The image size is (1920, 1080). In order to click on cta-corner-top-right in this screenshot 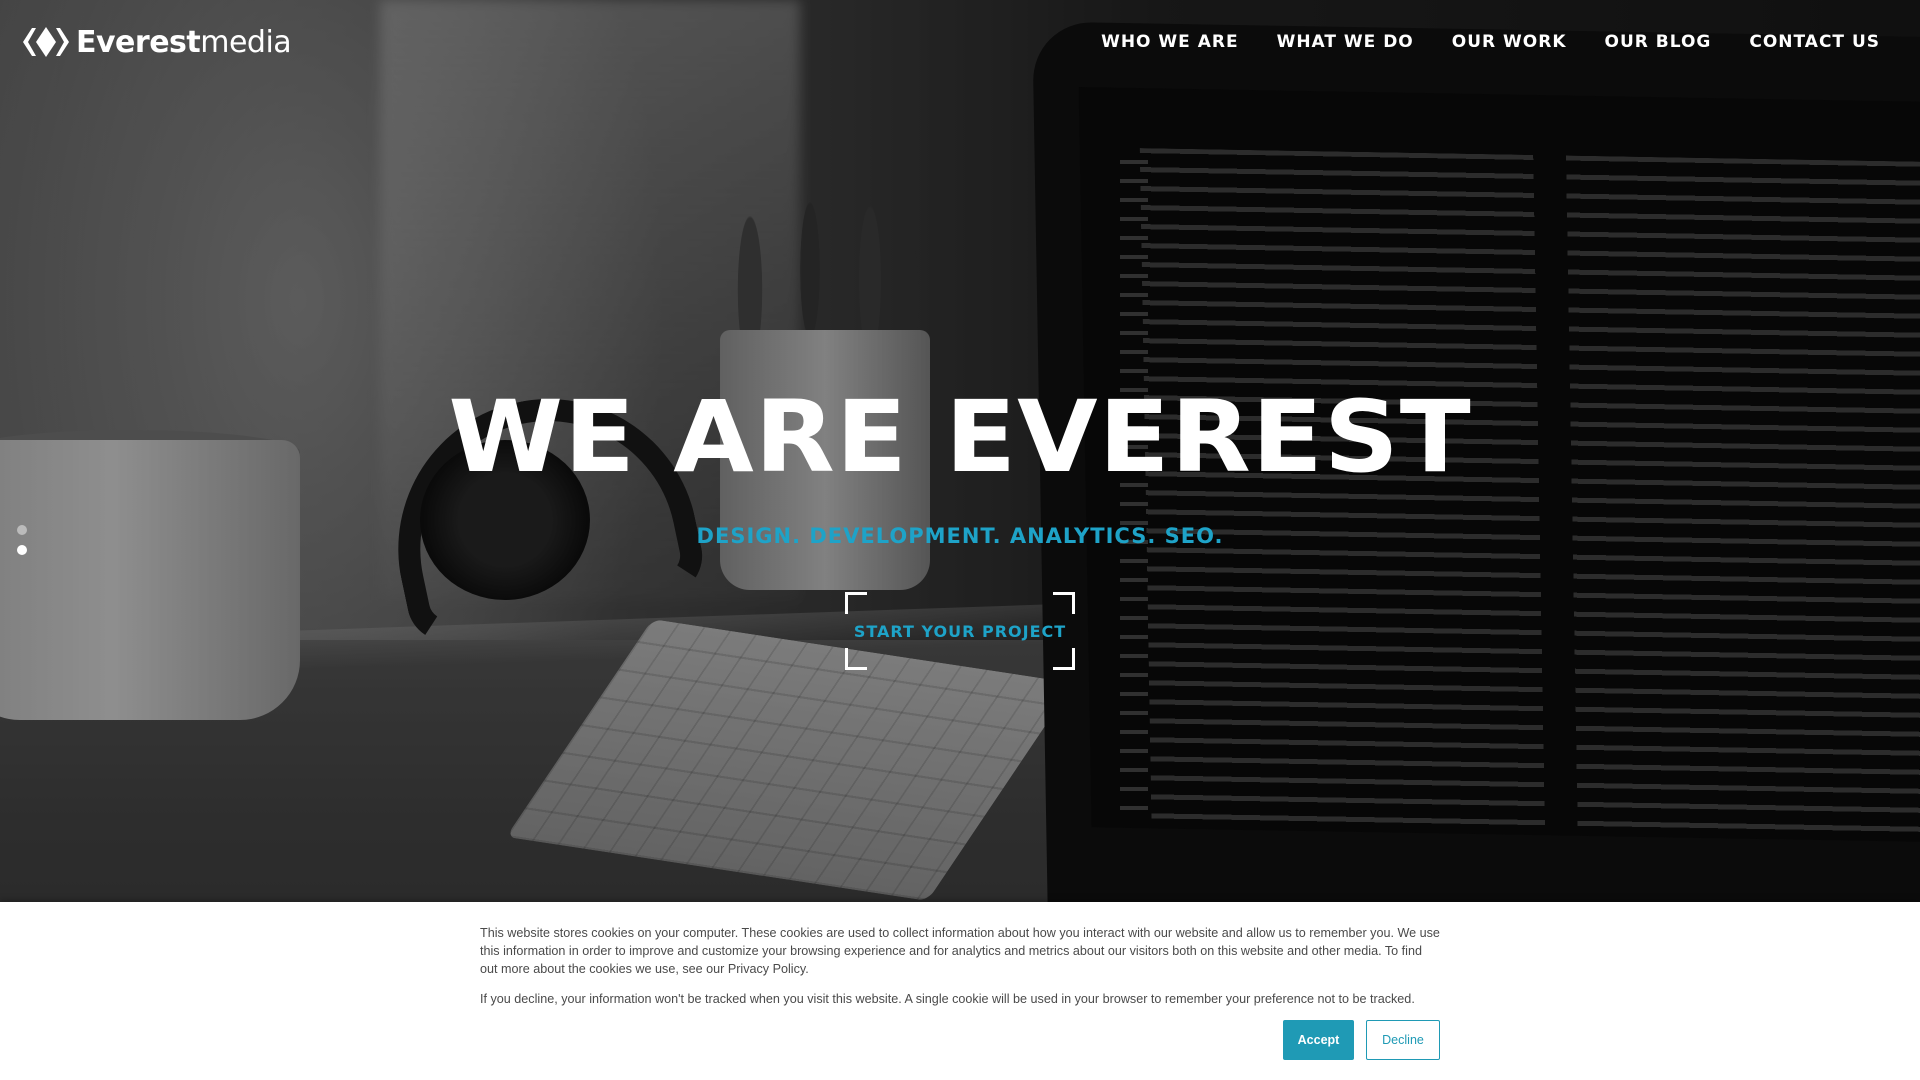, I will do `click(1064, 603)`.